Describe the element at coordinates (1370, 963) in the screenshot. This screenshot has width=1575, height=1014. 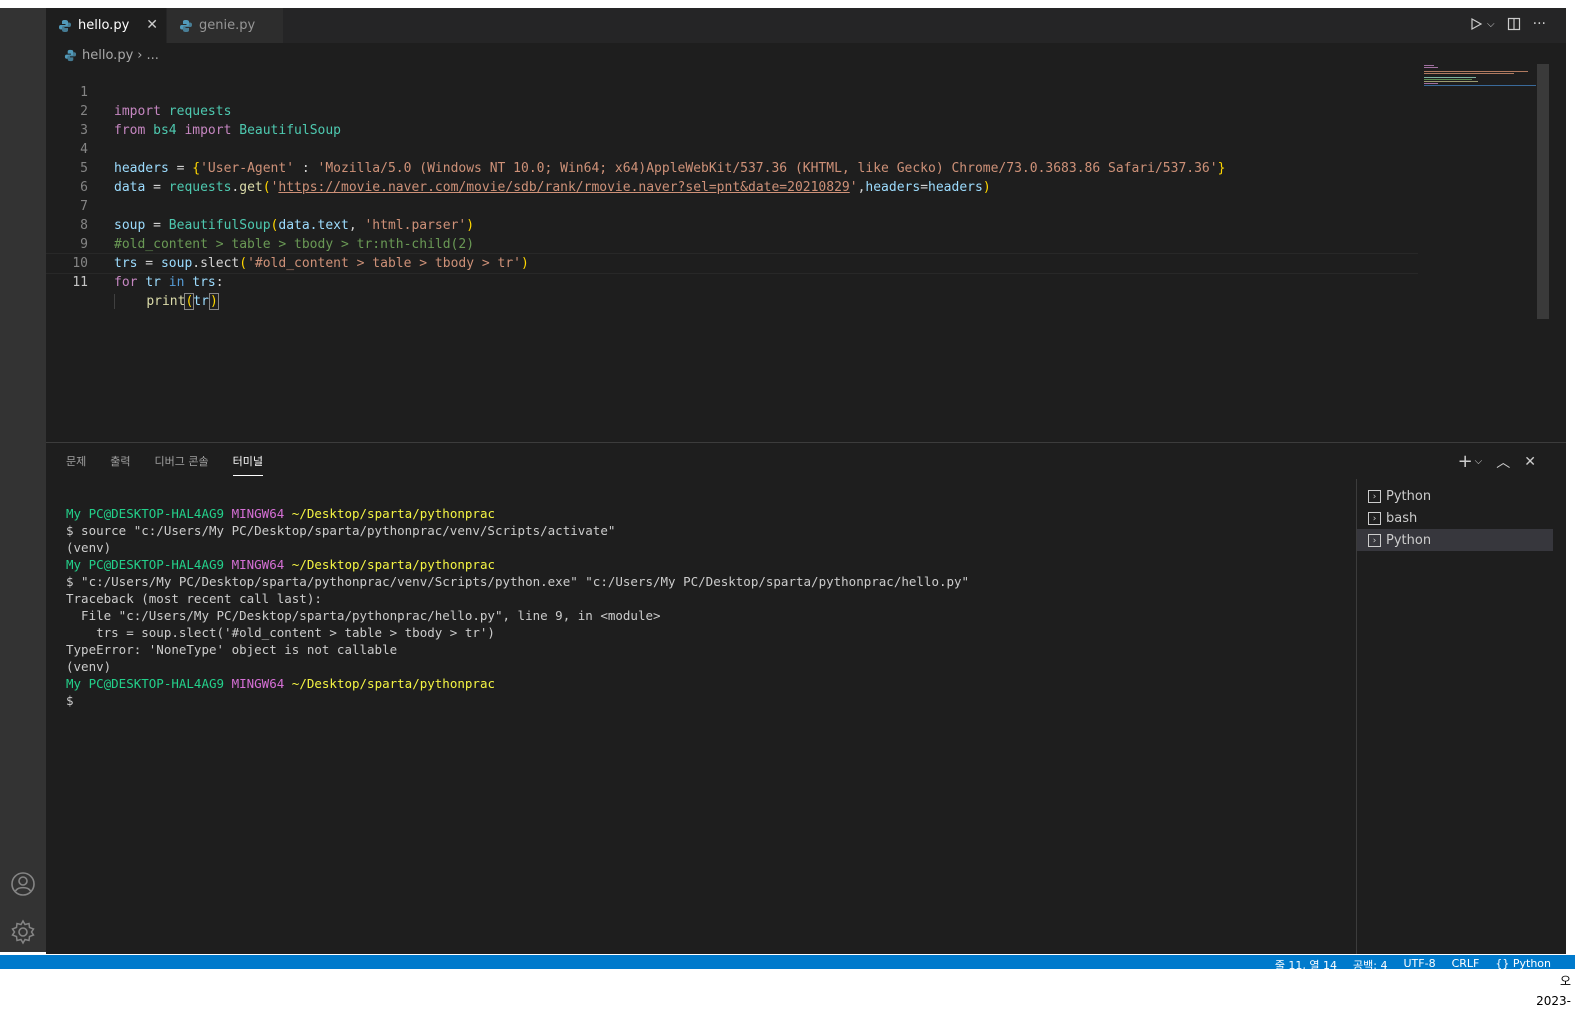
I see `indentation: 공백: 4` at that location.